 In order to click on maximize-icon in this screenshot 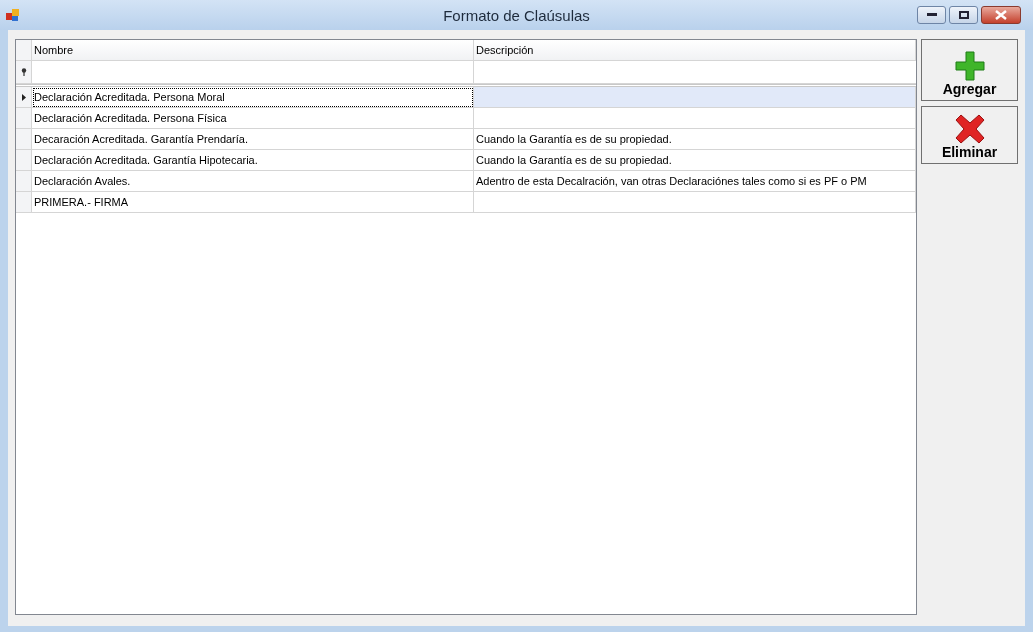, I will do `click(963, 15)`.